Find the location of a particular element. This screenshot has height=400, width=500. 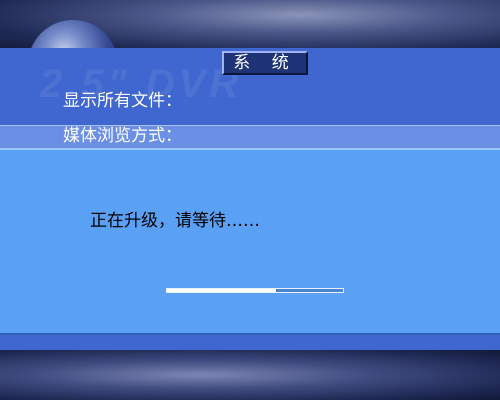

upgrade-progress-bar is located at coordinates (255, 290).